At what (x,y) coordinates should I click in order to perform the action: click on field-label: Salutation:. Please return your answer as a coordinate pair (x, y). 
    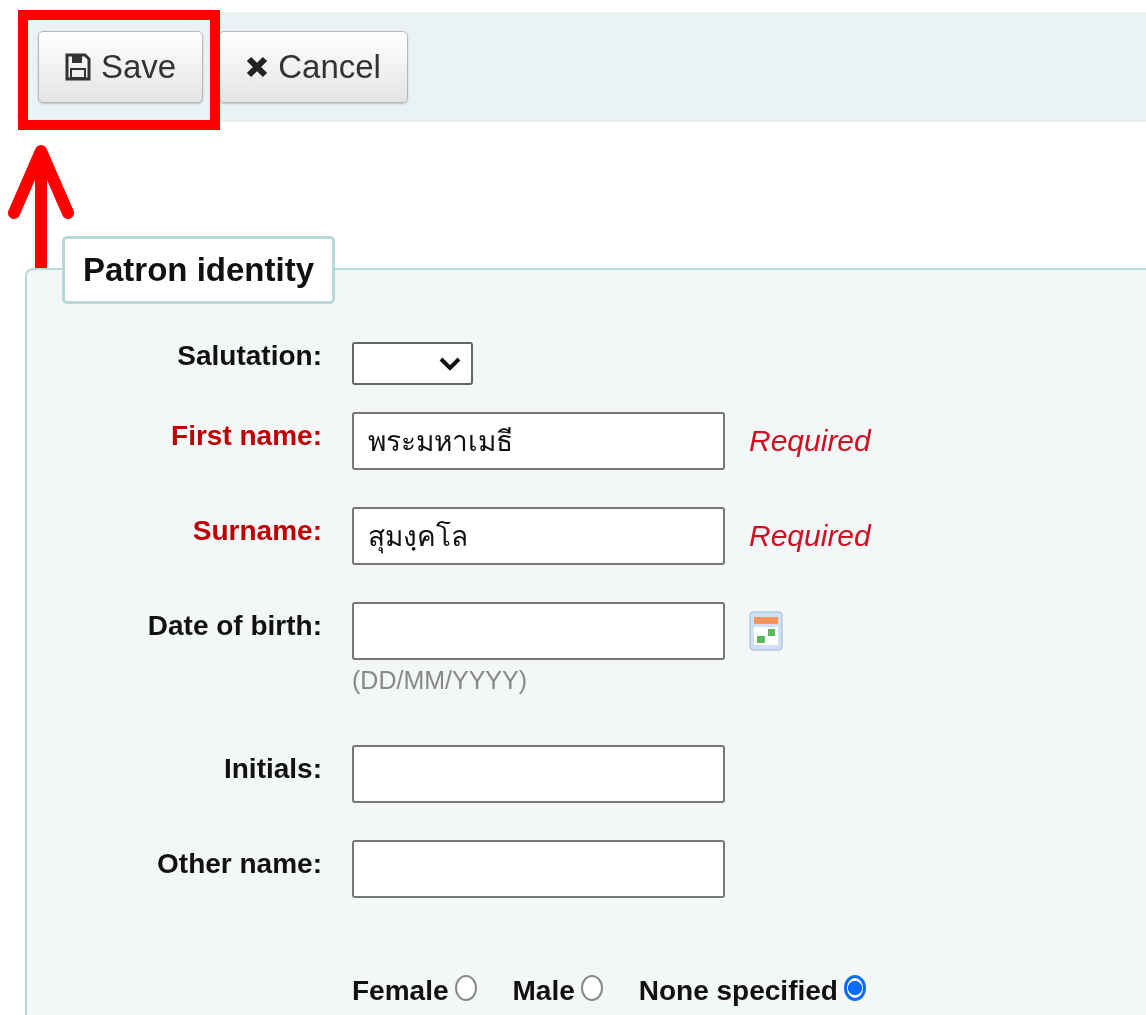
    Looking at the image, I should click on (249, 356).